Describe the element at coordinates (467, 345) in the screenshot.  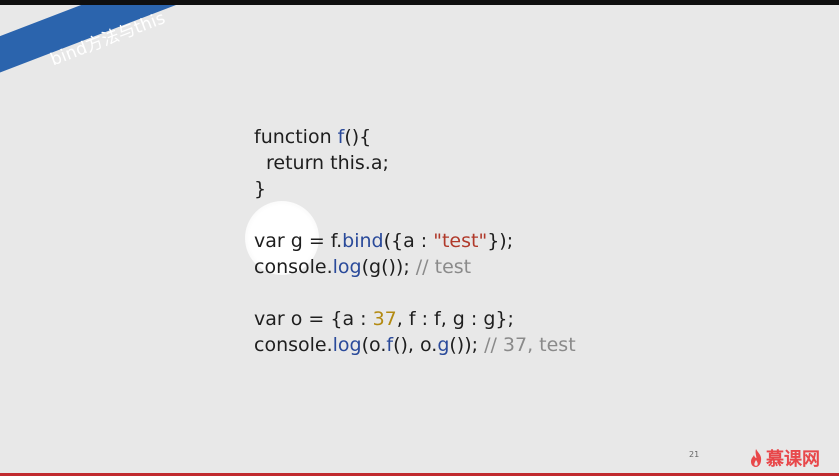
I see `code-text: ());` at that location.